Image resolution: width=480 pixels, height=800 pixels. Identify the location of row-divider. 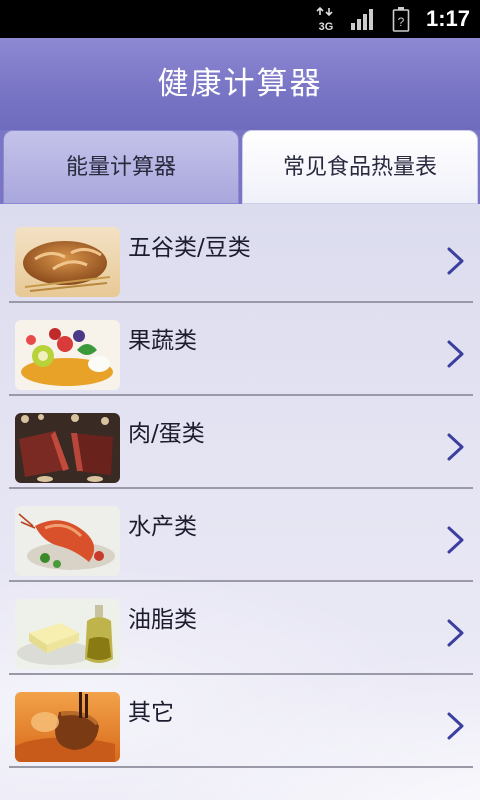
(241, 767).